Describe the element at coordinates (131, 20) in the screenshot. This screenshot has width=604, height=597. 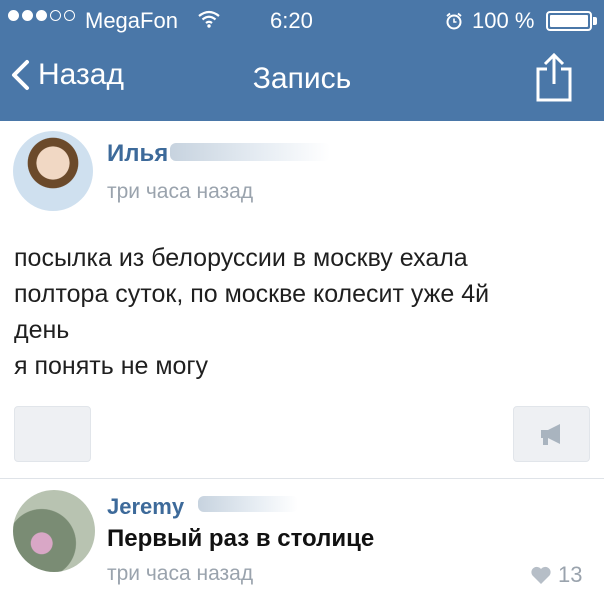
I see `carrier-name: MegaFon` at that location.